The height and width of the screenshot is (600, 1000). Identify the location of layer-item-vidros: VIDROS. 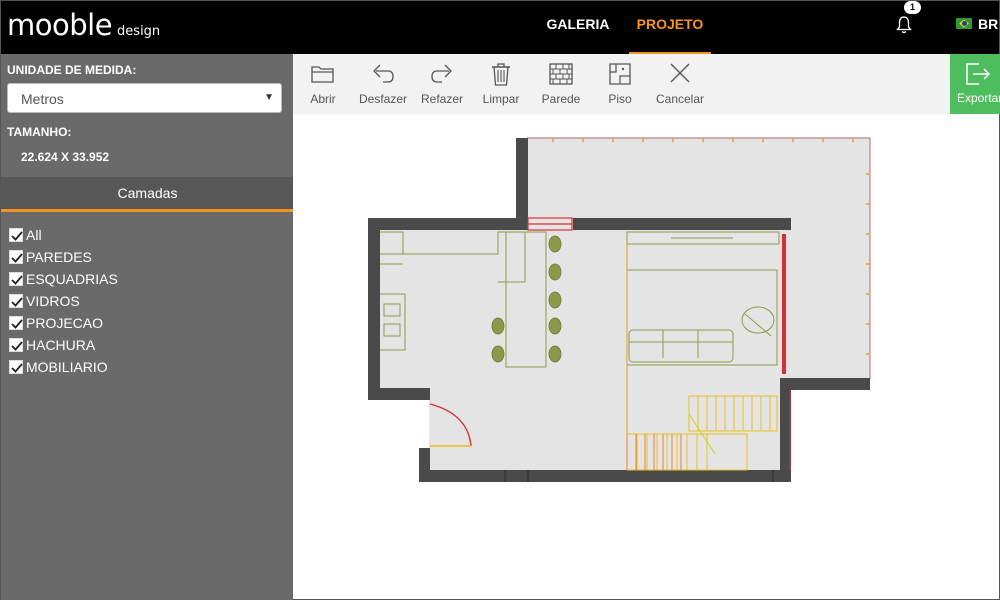
(63, 301).